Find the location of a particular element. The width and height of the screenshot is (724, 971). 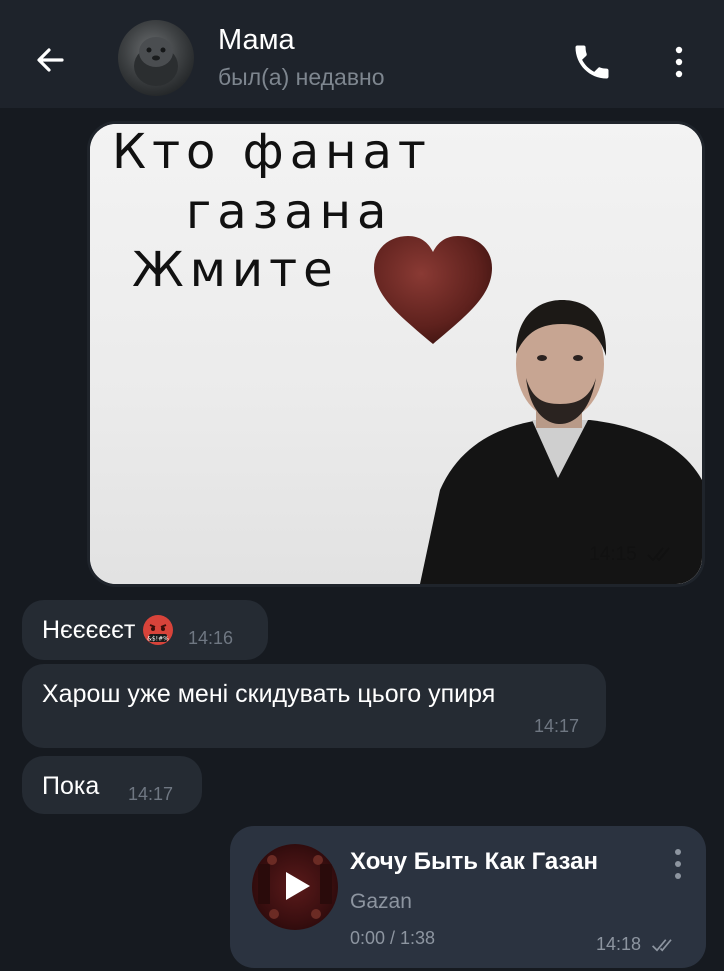

arrow-left-icon is located at coordinates (50, 60).